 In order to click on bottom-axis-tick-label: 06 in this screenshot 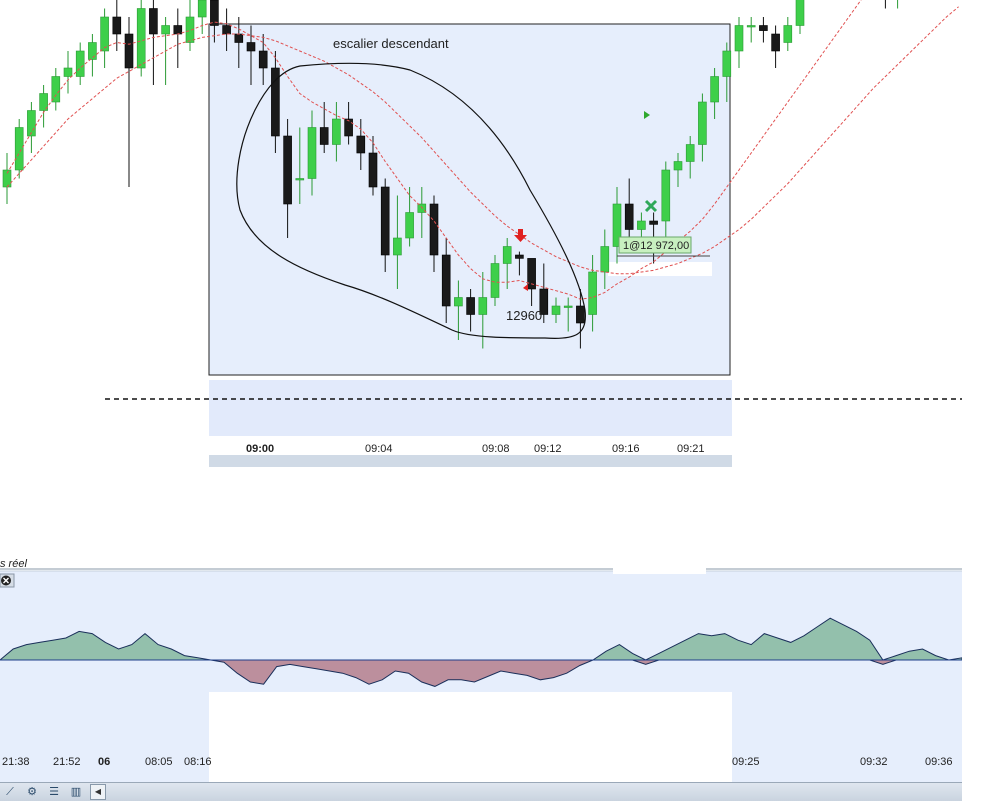, I will do `click(104, 762)`.